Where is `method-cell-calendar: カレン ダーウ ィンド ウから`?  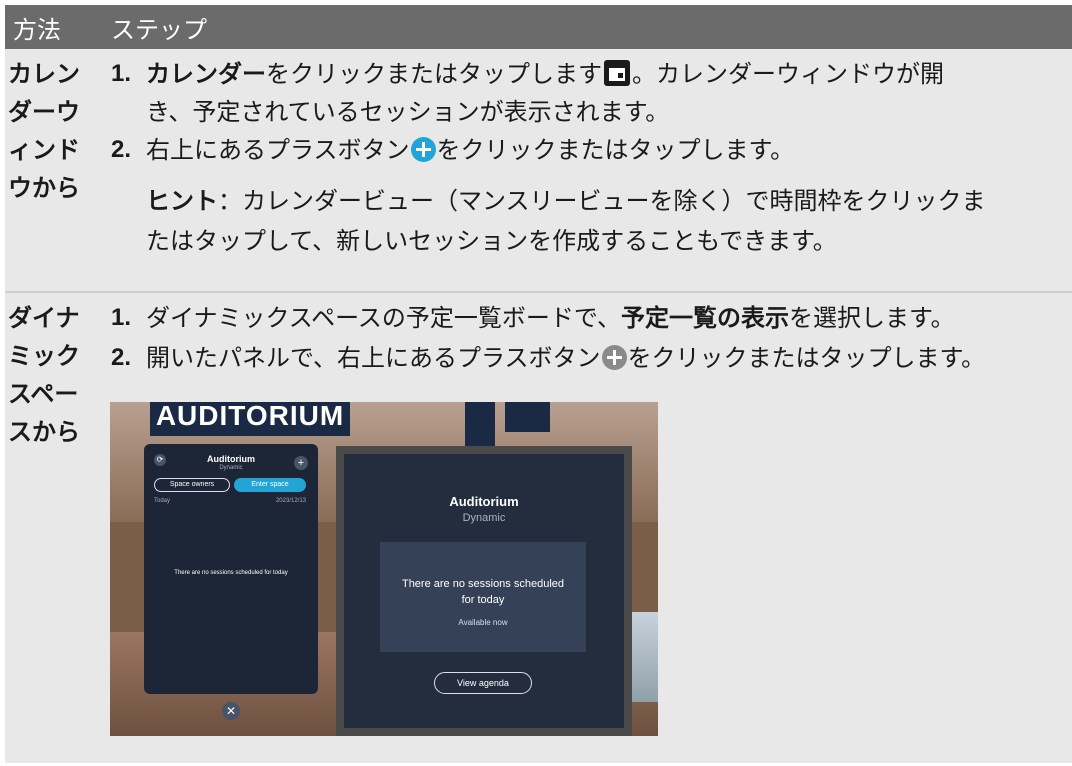
method-cell-calendar: カレン ダーウ ィンド ウから is located at coordinates (58, 170).